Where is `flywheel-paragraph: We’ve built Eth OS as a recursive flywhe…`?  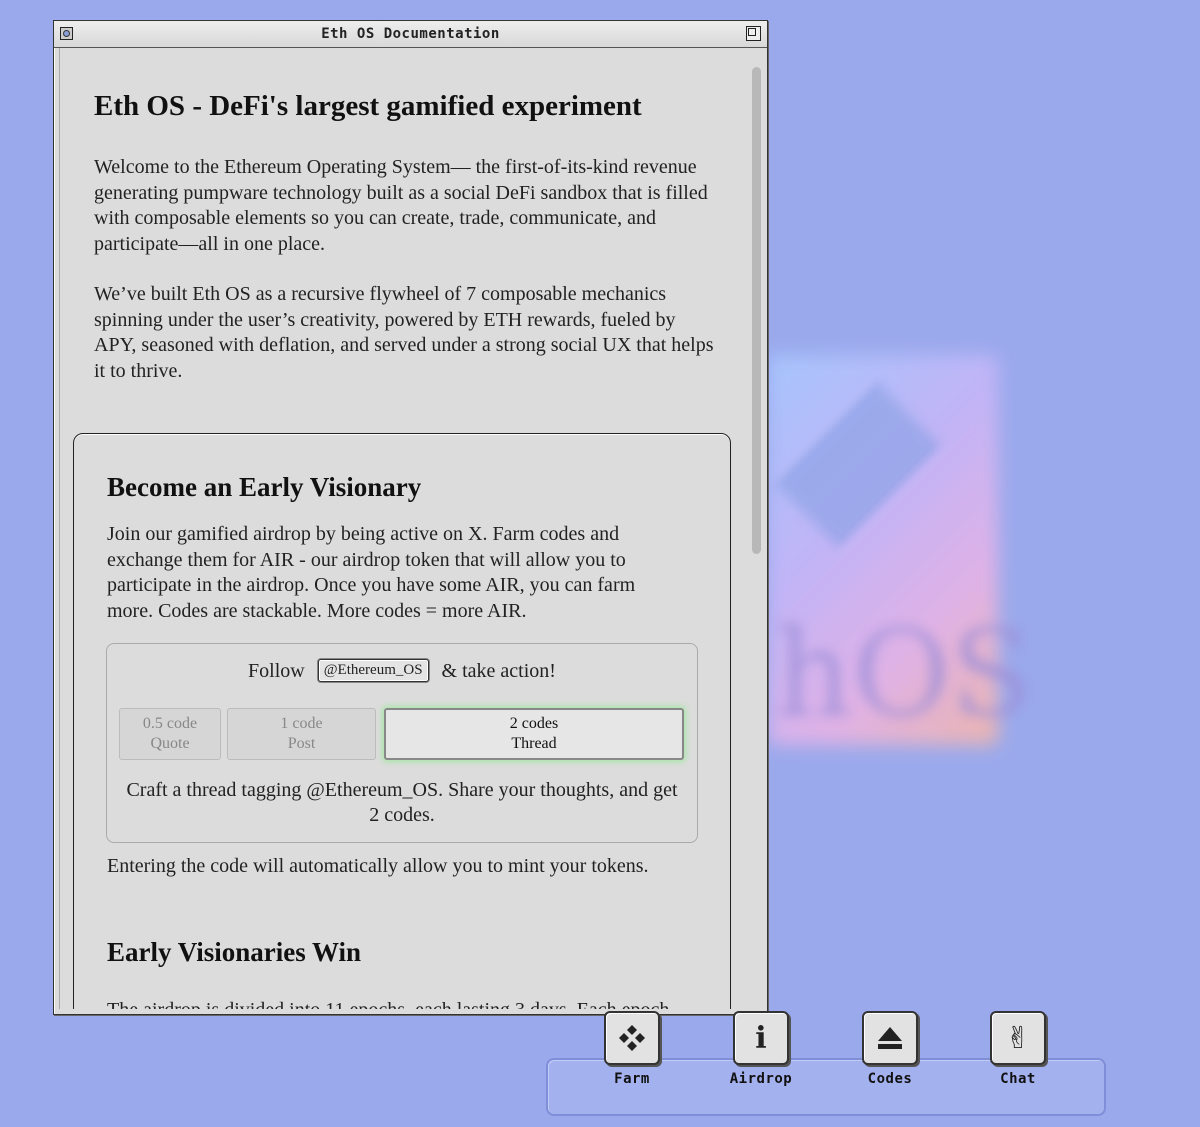
flywheel-paragraph: We’ve built Eth OS as a recursive flywhe… is located at coordinates (404, 332).